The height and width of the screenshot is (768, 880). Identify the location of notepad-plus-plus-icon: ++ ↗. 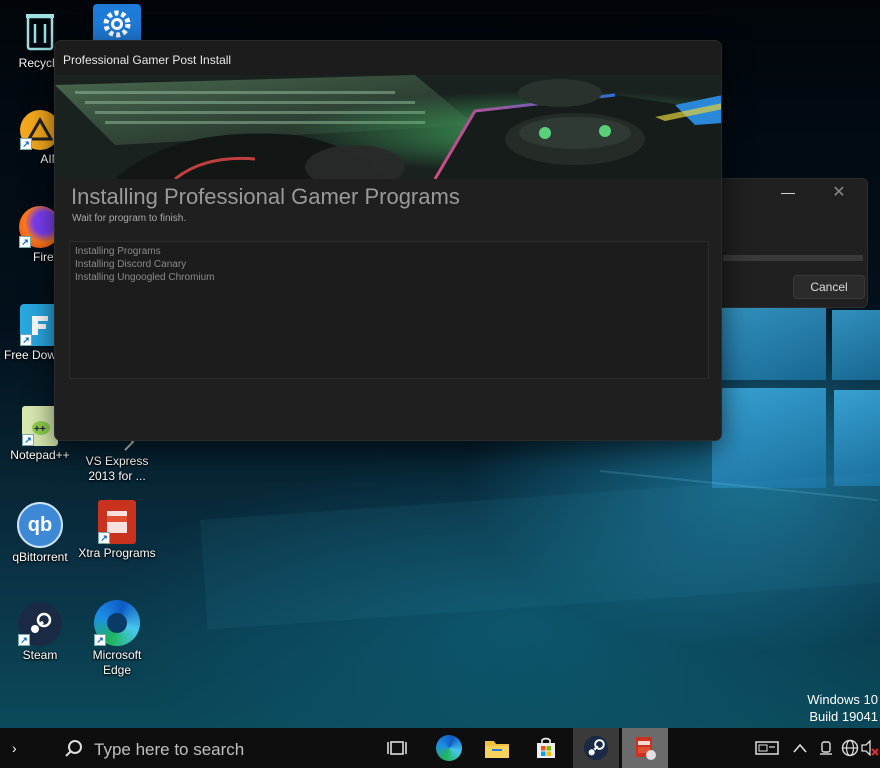
(40, 426).